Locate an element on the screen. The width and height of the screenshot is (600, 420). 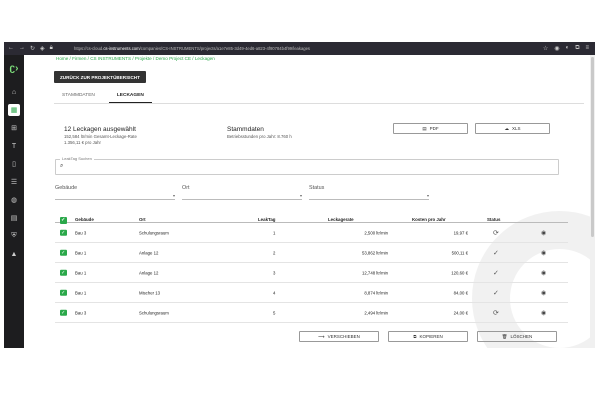
gebaeude-filter: Gebäude ▾ is located at coordinates (115, 192).